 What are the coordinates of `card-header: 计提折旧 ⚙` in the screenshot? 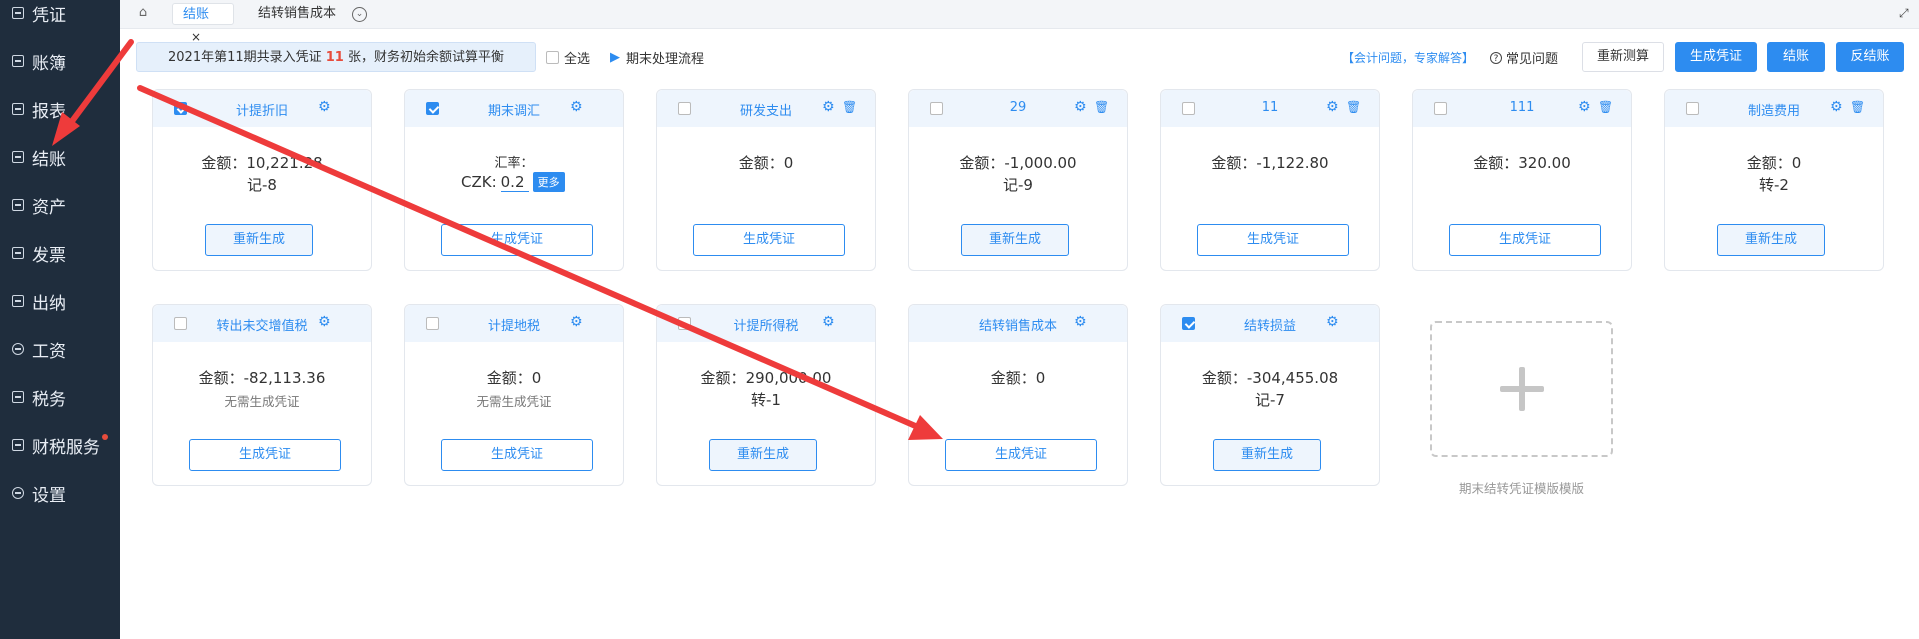 It's located at (262, 108).